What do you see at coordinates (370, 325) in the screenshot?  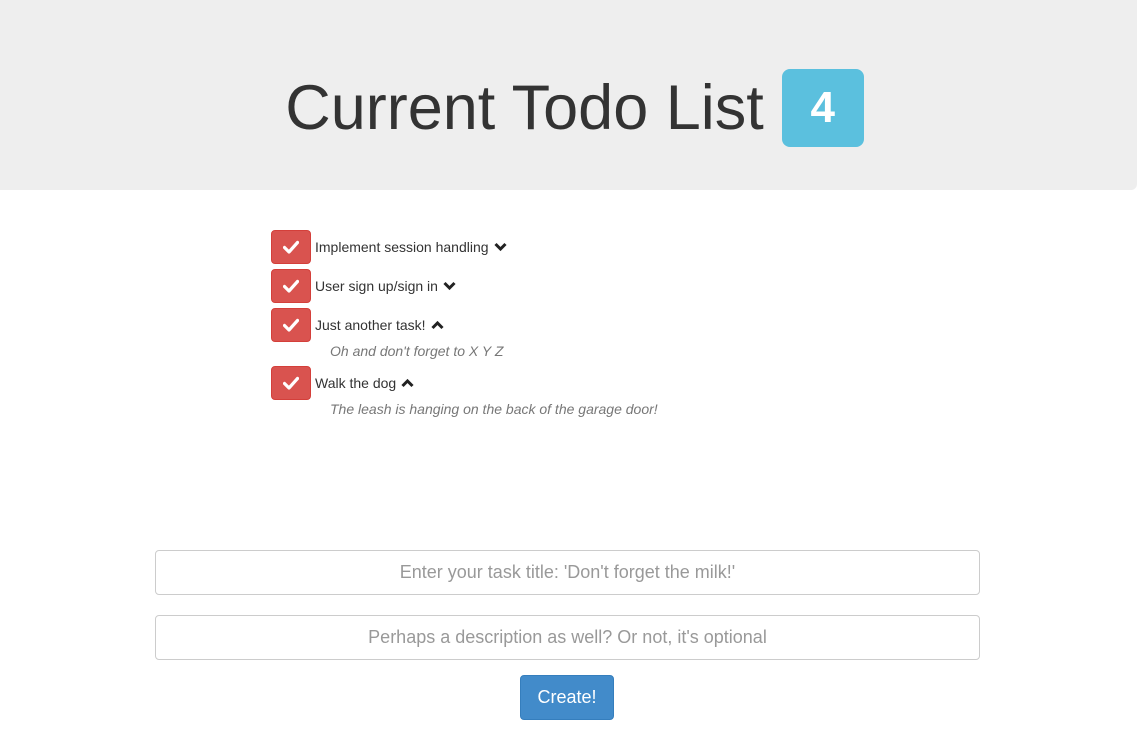 I see `todo-title: Just another task!` at bounding box center [370, 325].